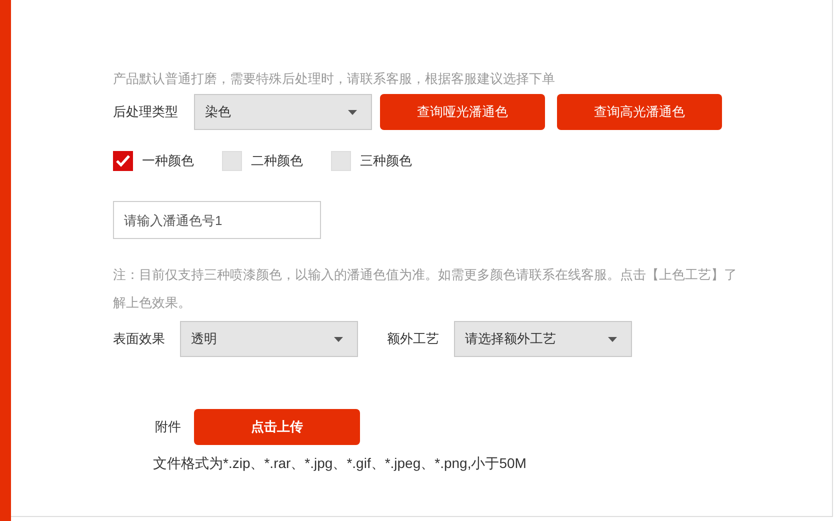  I want to click on dropdown: 透明, so click(269, 339).